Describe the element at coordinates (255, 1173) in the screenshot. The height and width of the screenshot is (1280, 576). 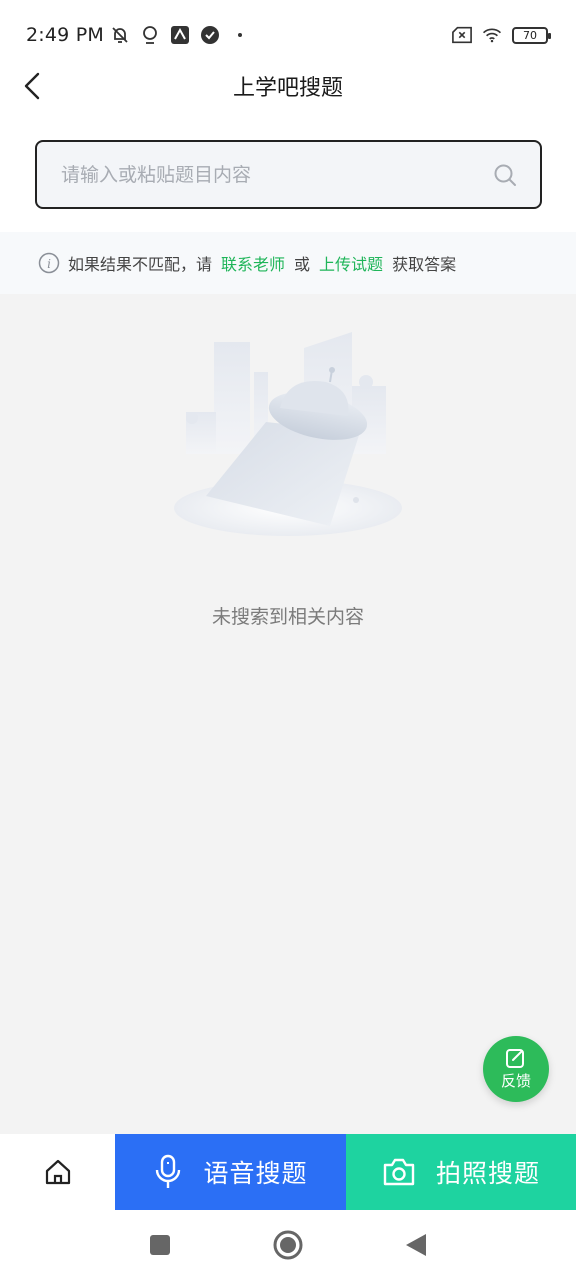
I see `voice-search-label: 语音搜题` at that location.